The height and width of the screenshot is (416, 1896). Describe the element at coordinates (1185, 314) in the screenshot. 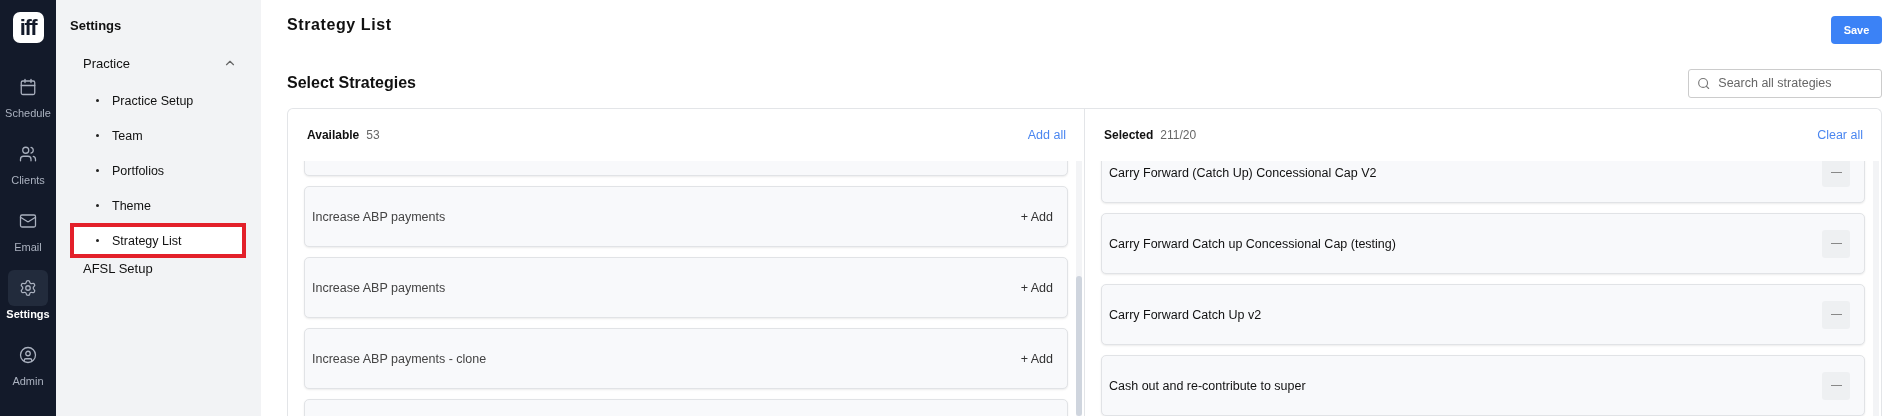

I see `strategy-name: Carry Forward Catch Up v2` at that location.